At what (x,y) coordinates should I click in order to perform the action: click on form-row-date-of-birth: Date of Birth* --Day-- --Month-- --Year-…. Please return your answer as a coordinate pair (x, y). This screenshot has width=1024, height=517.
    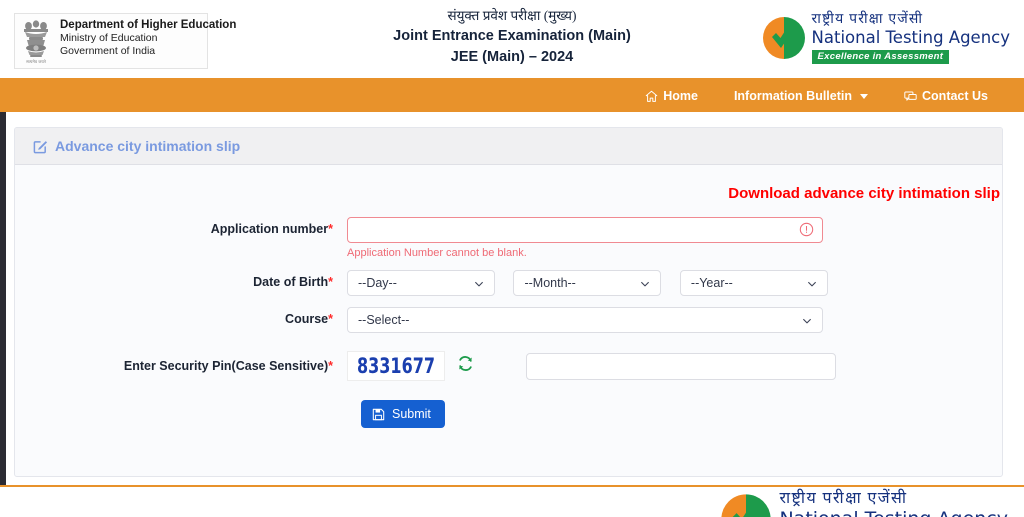
    Looking at the image, I should click on (508, 283).